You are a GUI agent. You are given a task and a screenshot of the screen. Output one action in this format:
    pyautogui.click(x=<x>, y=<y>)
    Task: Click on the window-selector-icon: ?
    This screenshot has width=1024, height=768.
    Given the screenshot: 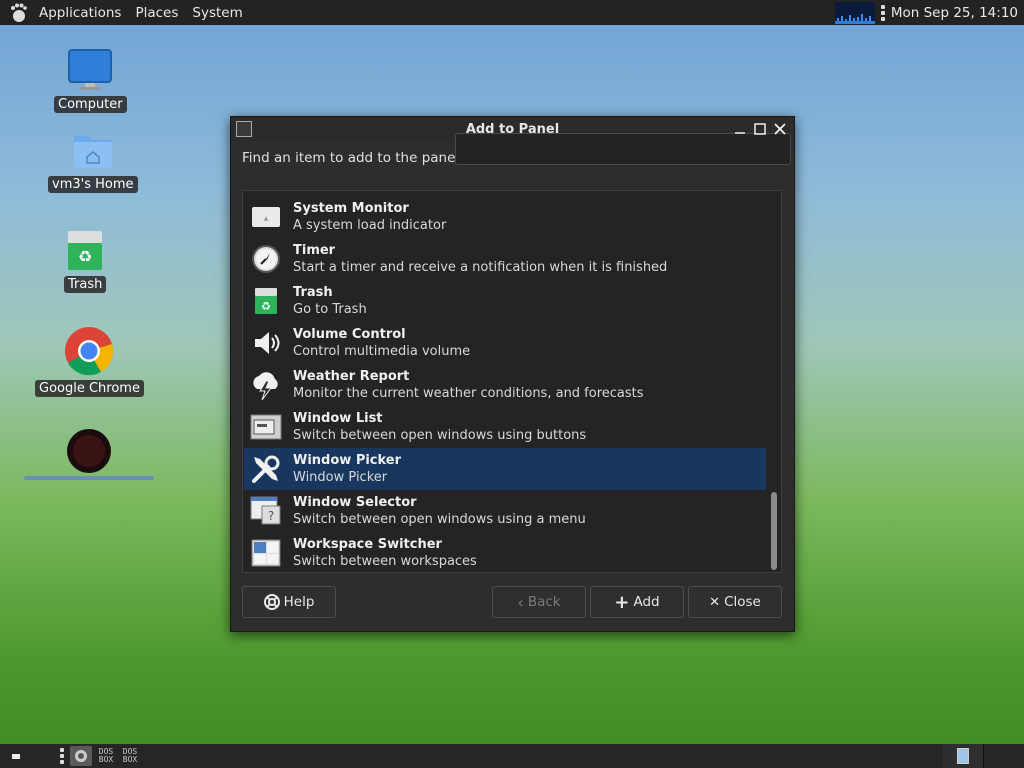 What is the action you would take?
    pyautogui.click(x=266, y=511)
    